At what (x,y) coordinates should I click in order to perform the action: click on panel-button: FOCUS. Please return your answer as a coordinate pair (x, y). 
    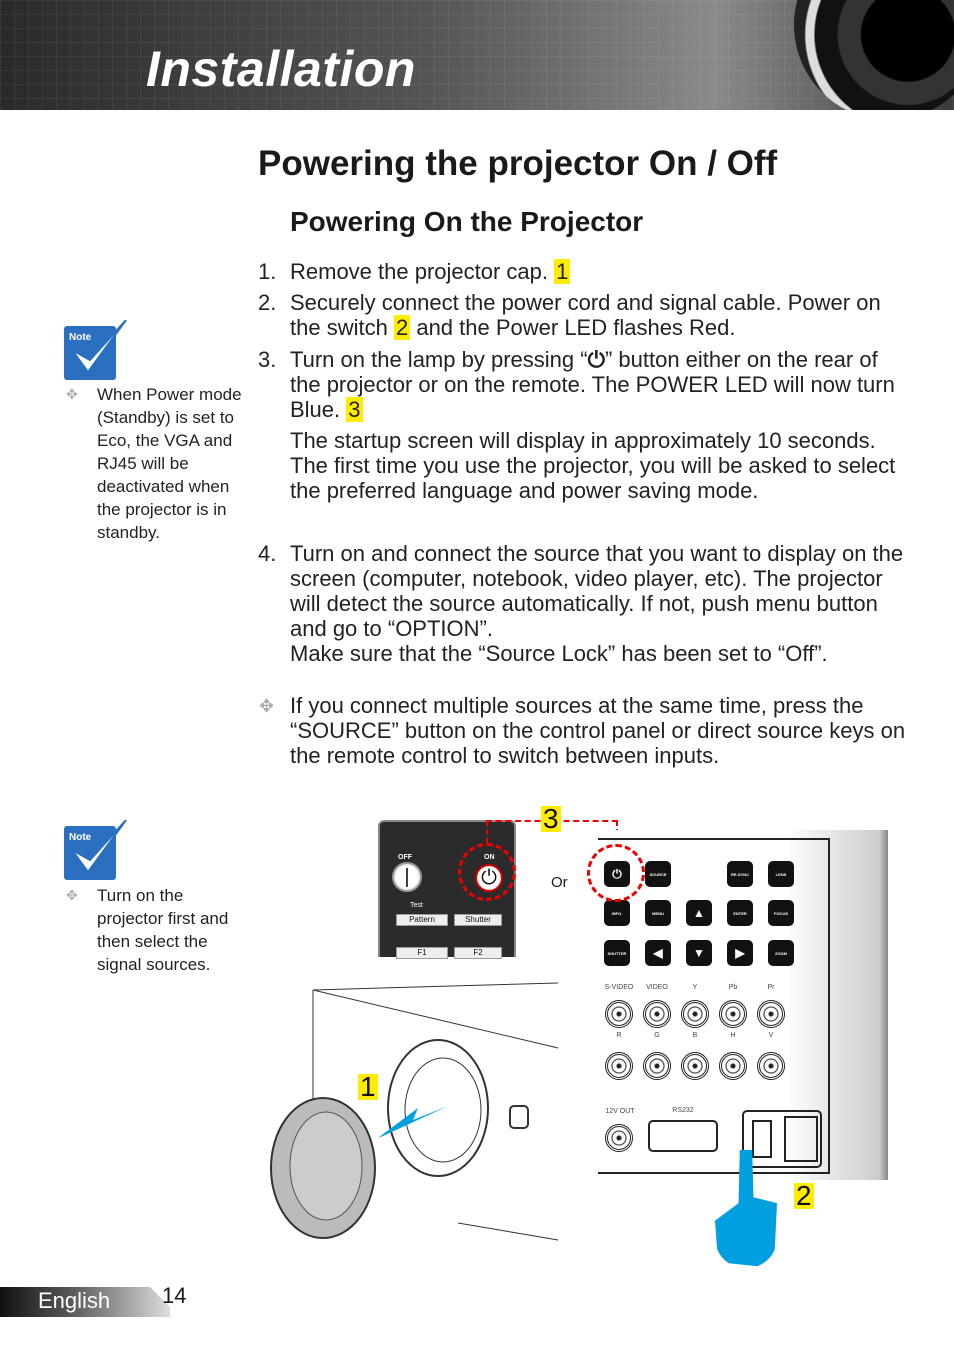
    Looking at the image, I should click on (781, 913).